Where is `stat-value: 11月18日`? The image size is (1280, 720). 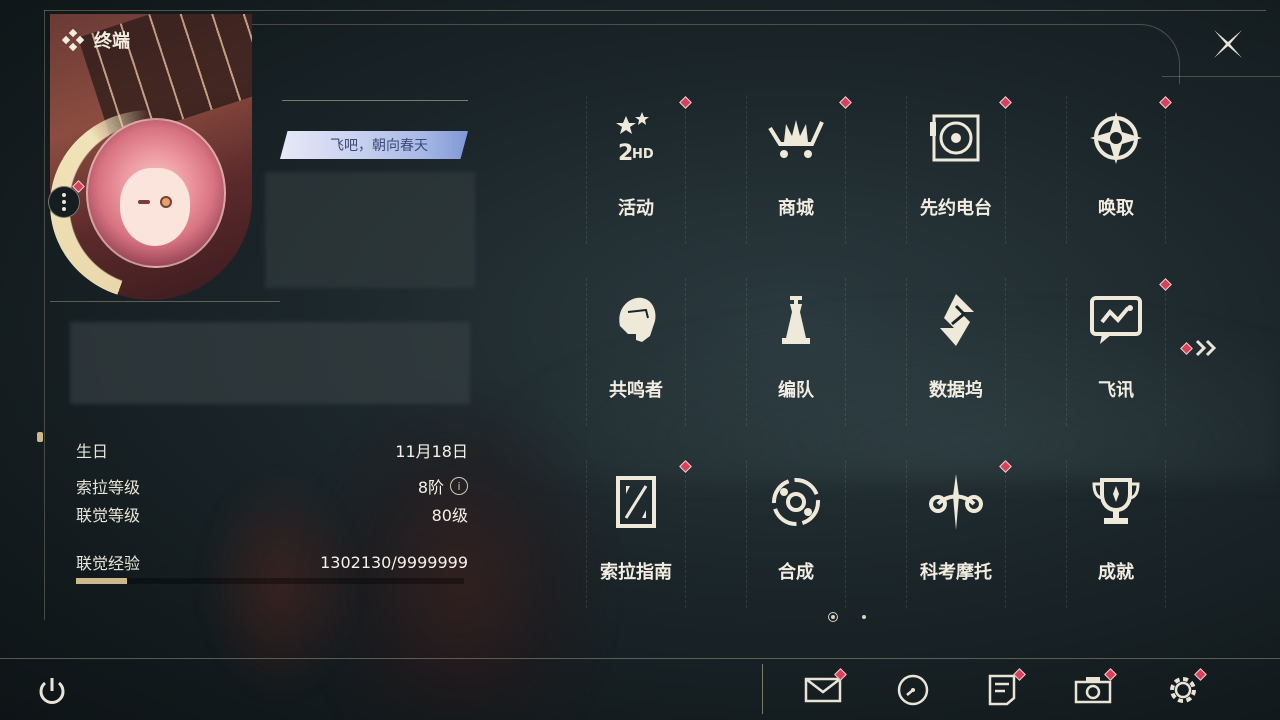
stat-value: 11月18日 is located at coordinates (431, 451).